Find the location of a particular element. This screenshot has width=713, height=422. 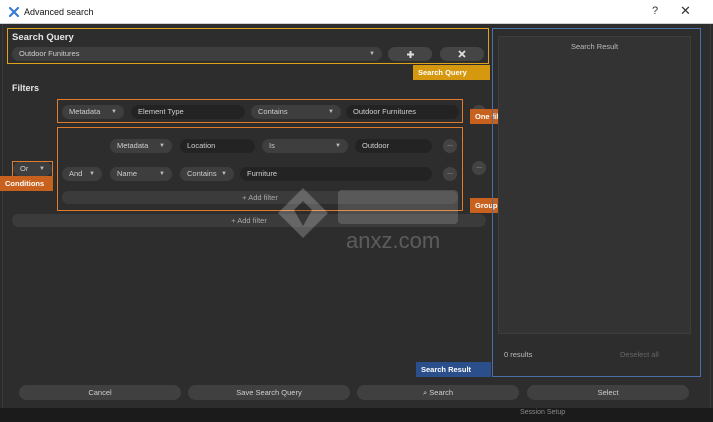

search-result-header: Search Result is located at coordinates (594, 46).